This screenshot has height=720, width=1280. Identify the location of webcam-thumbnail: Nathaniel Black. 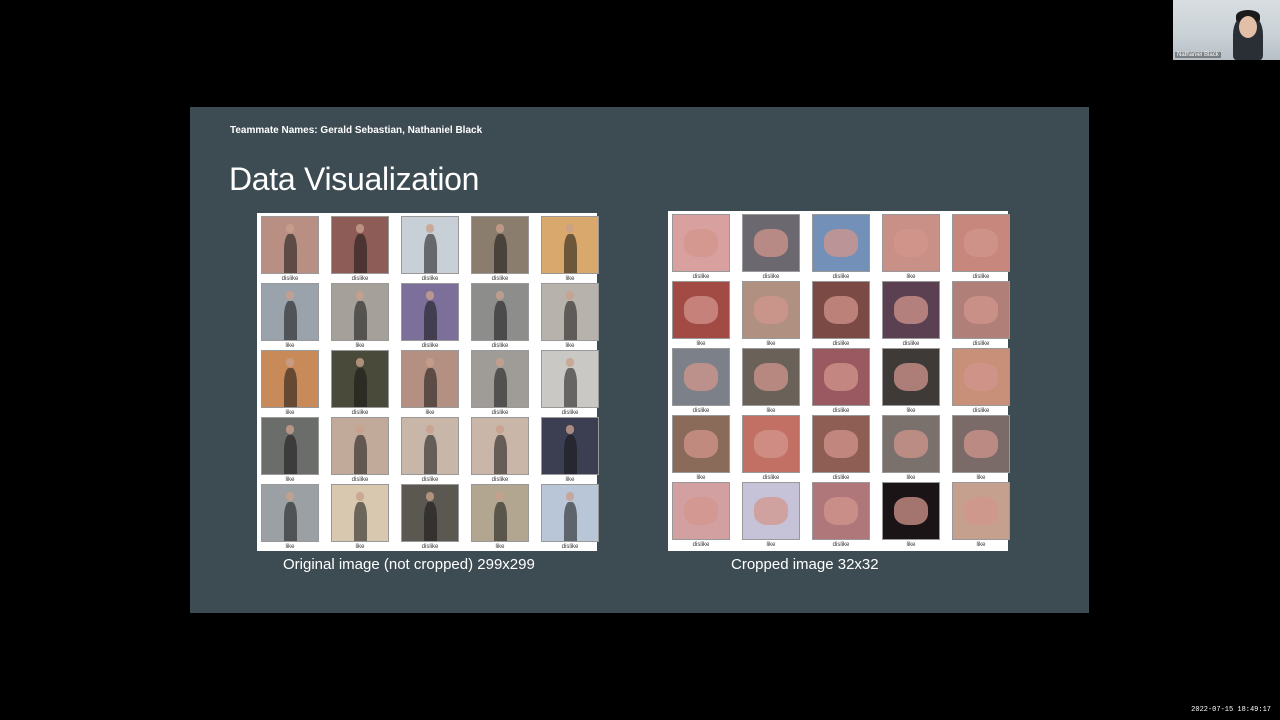
(1226, 30).